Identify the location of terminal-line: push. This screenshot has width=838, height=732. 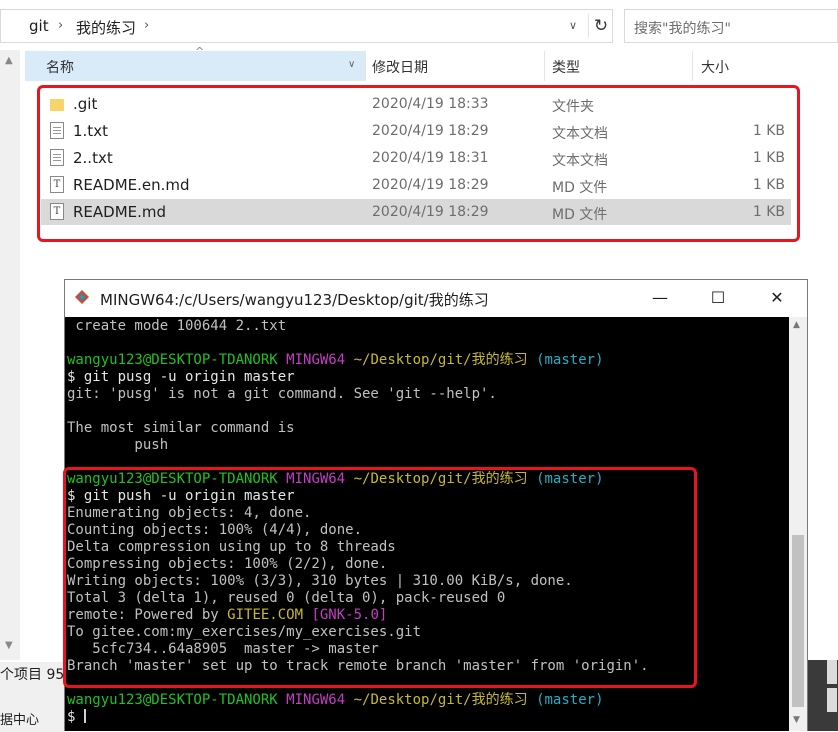
(118, 445).